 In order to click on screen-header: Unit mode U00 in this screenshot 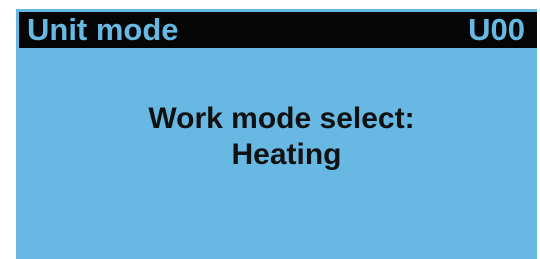, I will do `click(278, 30)`.